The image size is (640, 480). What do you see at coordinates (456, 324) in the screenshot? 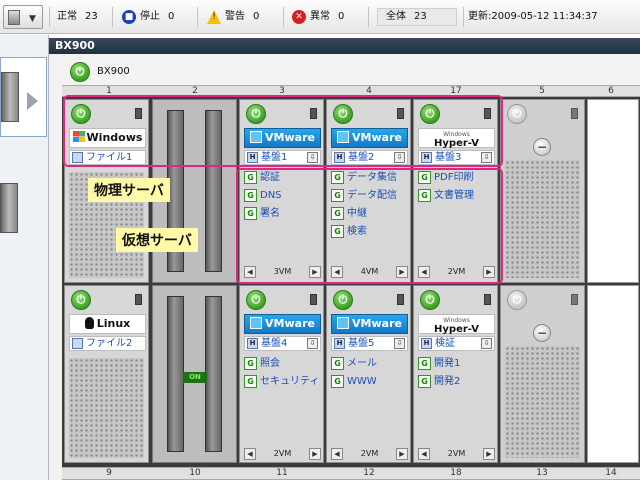
I see `os-logo-hyperv: Windows Hyper-V` at bounding box center [456, 324].